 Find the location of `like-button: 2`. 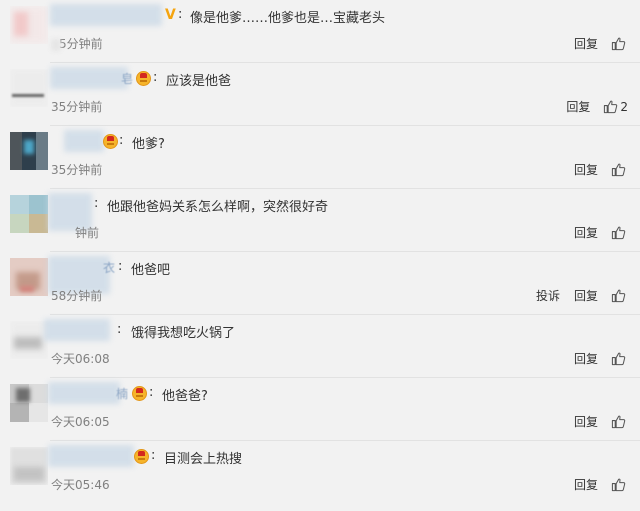

like-button: 2 is located at coordinates (615, 106).